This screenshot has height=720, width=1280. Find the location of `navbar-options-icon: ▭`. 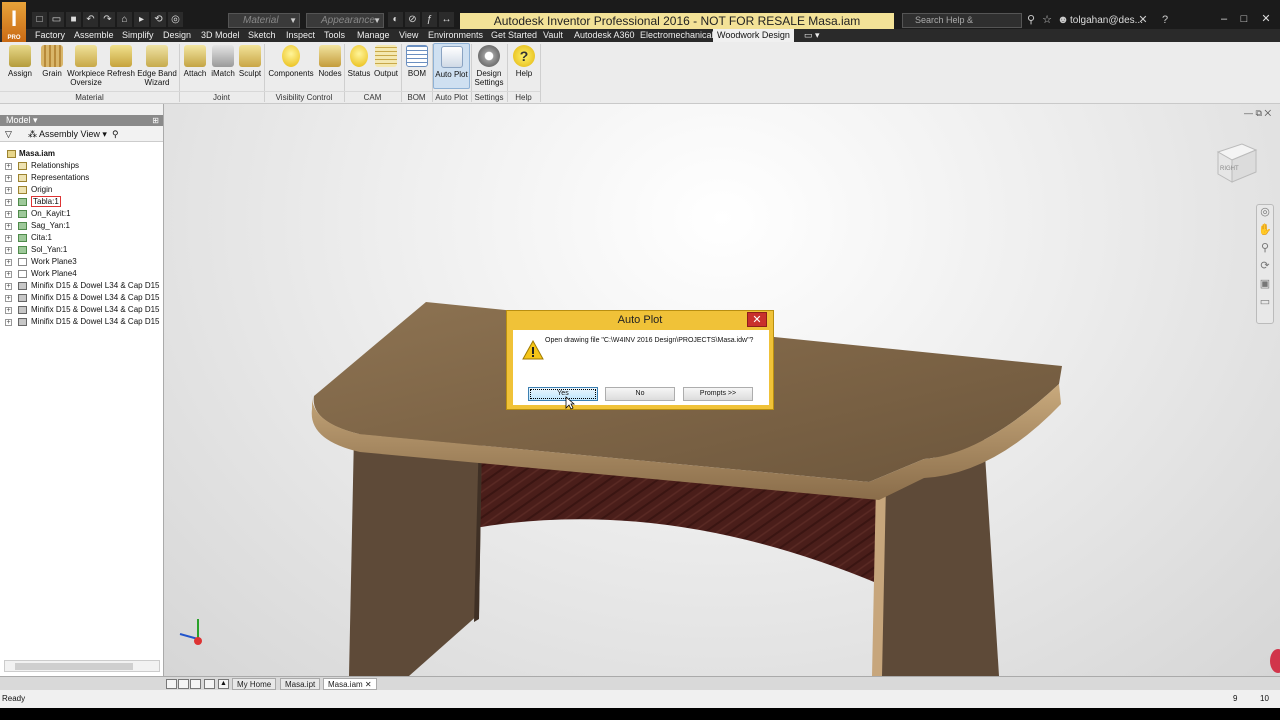

navbar-options-icon: ▭ is located at coordinates (1265, 304).